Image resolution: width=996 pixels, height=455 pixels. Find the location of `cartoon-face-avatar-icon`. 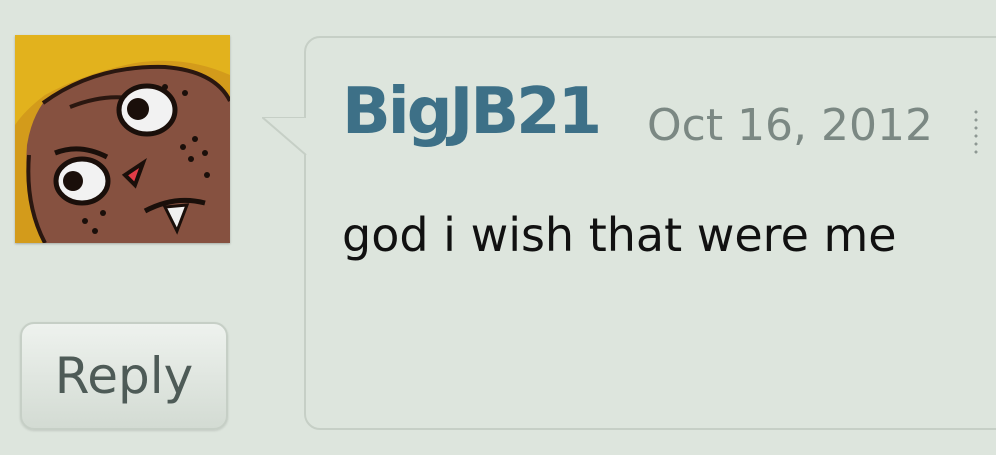

cartoon-face-avatar-icon is located at coordinates (122, 139).